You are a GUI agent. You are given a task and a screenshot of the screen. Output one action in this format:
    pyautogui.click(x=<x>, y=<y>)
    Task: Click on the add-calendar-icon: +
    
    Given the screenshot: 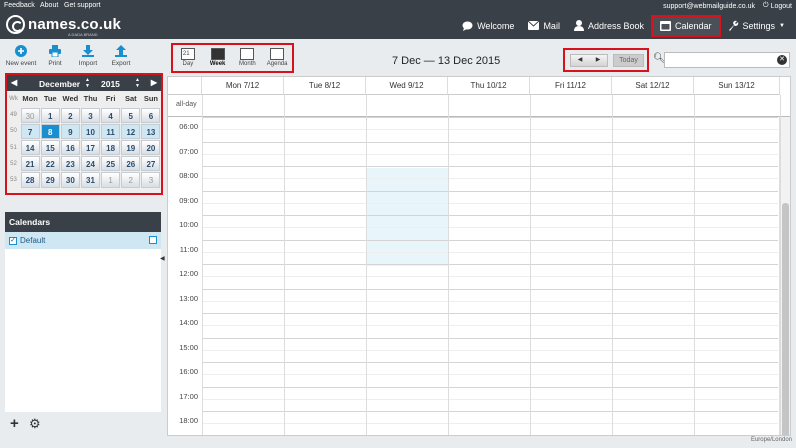 What is the action you would take?
    pyautogui.click(x=14, y=423)
    